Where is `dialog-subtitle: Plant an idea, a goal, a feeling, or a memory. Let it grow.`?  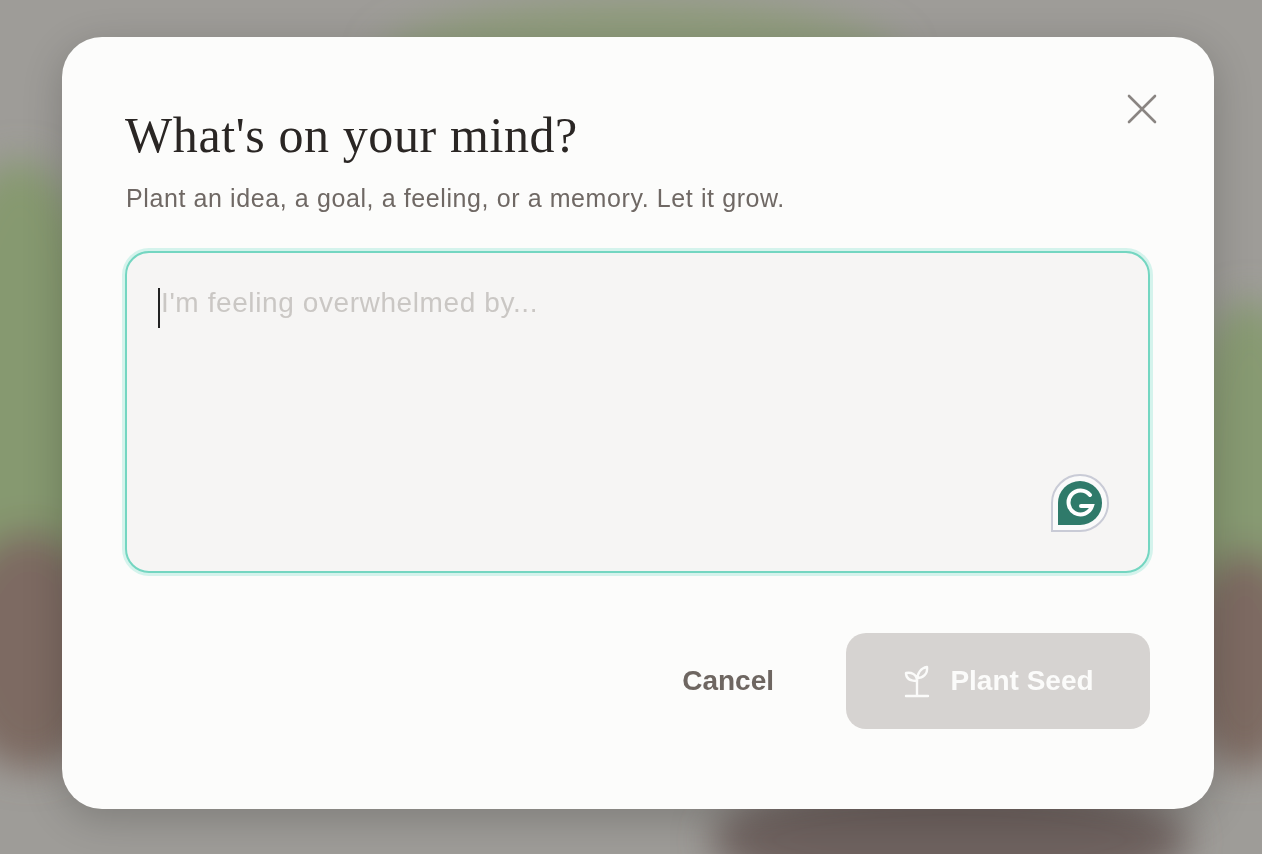 dialog-subtitle: Plant an idea, a goal, a feeling, or a memory. Let it grow. is located at coordinates (456, 198).